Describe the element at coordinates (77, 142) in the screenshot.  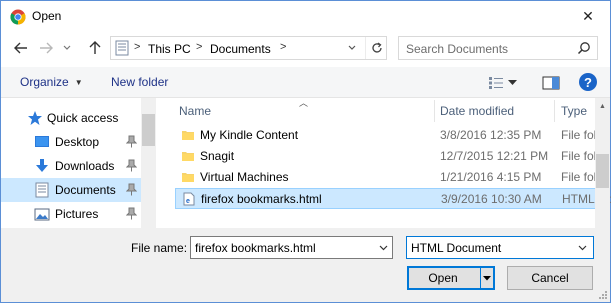
I see `nav-item-label: Desktop` at that location.